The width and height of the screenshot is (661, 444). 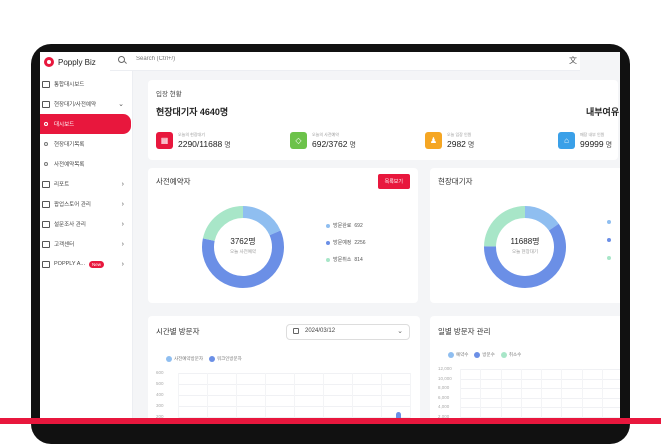 I want to click on legend-item: 예약수, so click(x=458, y=355).